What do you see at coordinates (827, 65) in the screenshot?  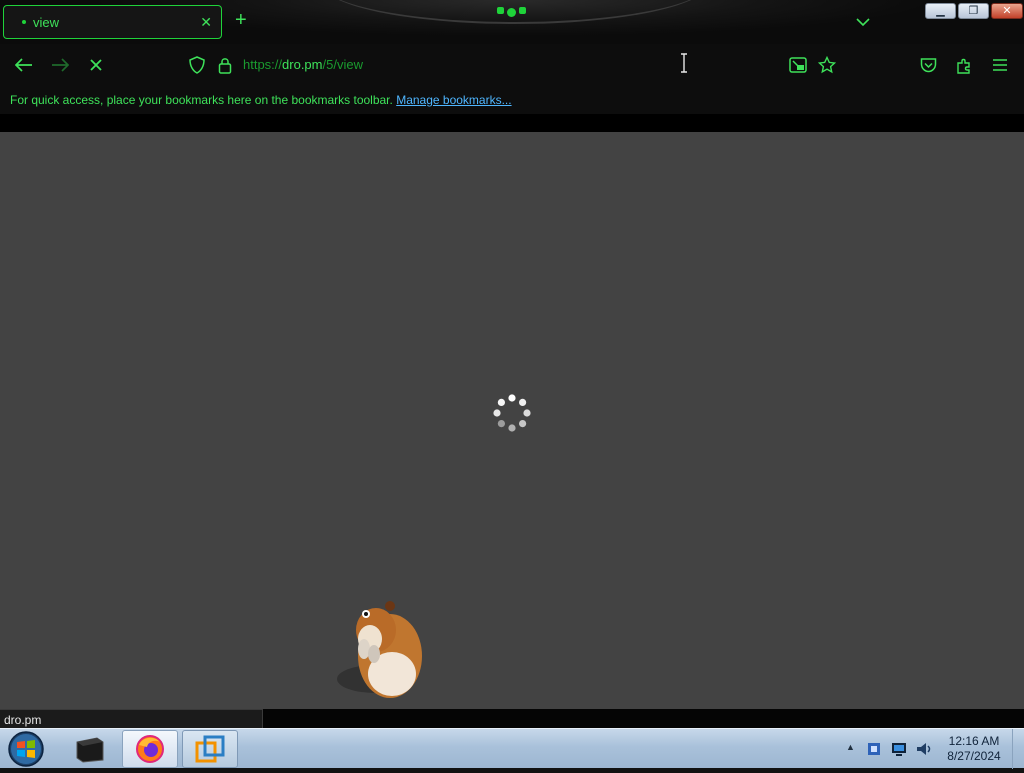 I see `bookmark-star-icon` at bounding box center [827, 65].